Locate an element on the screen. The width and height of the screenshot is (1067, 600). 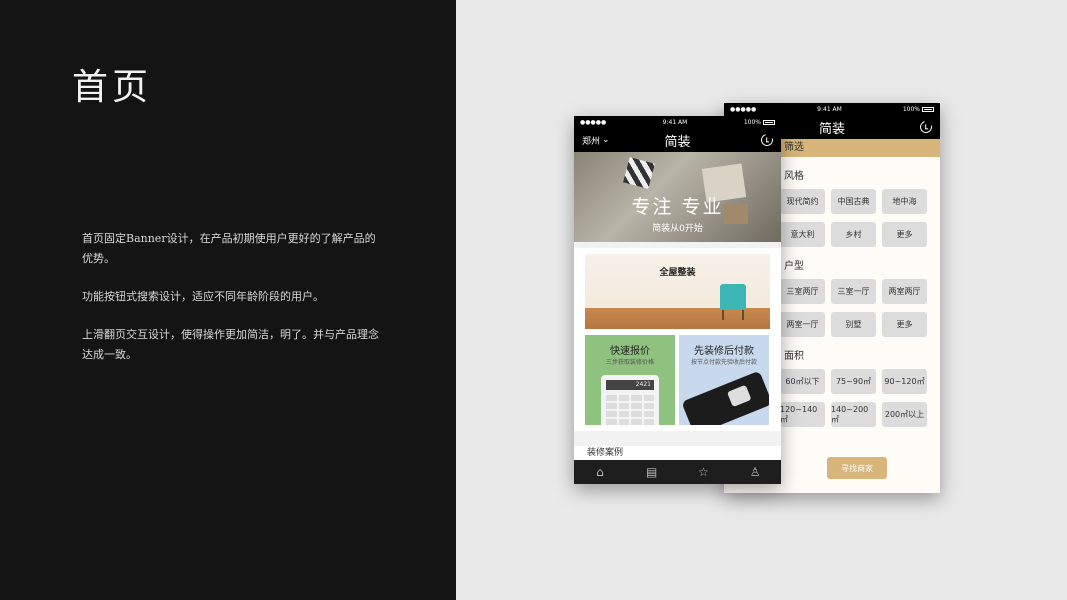
calculator-display: 2421 is located at coordinates (630, 385).